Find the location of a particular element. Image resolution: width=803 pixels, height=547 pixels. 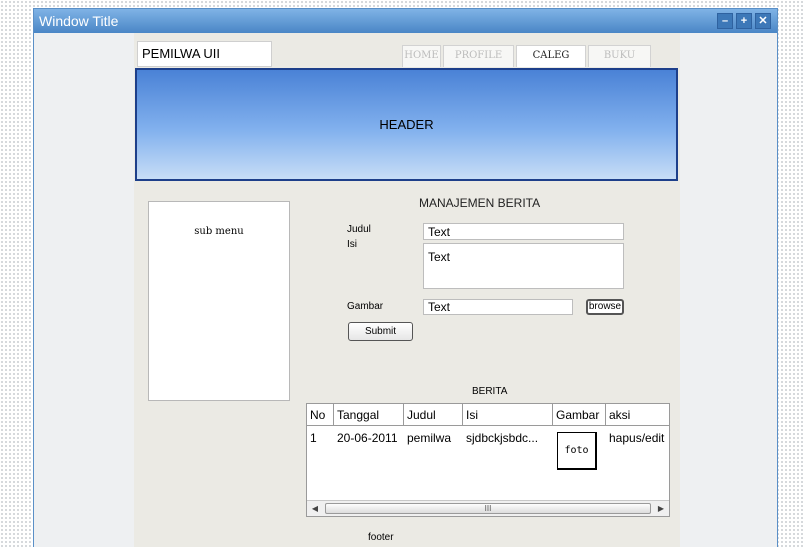

window-controls: – + ✕ is located at coordinates (744, 21).